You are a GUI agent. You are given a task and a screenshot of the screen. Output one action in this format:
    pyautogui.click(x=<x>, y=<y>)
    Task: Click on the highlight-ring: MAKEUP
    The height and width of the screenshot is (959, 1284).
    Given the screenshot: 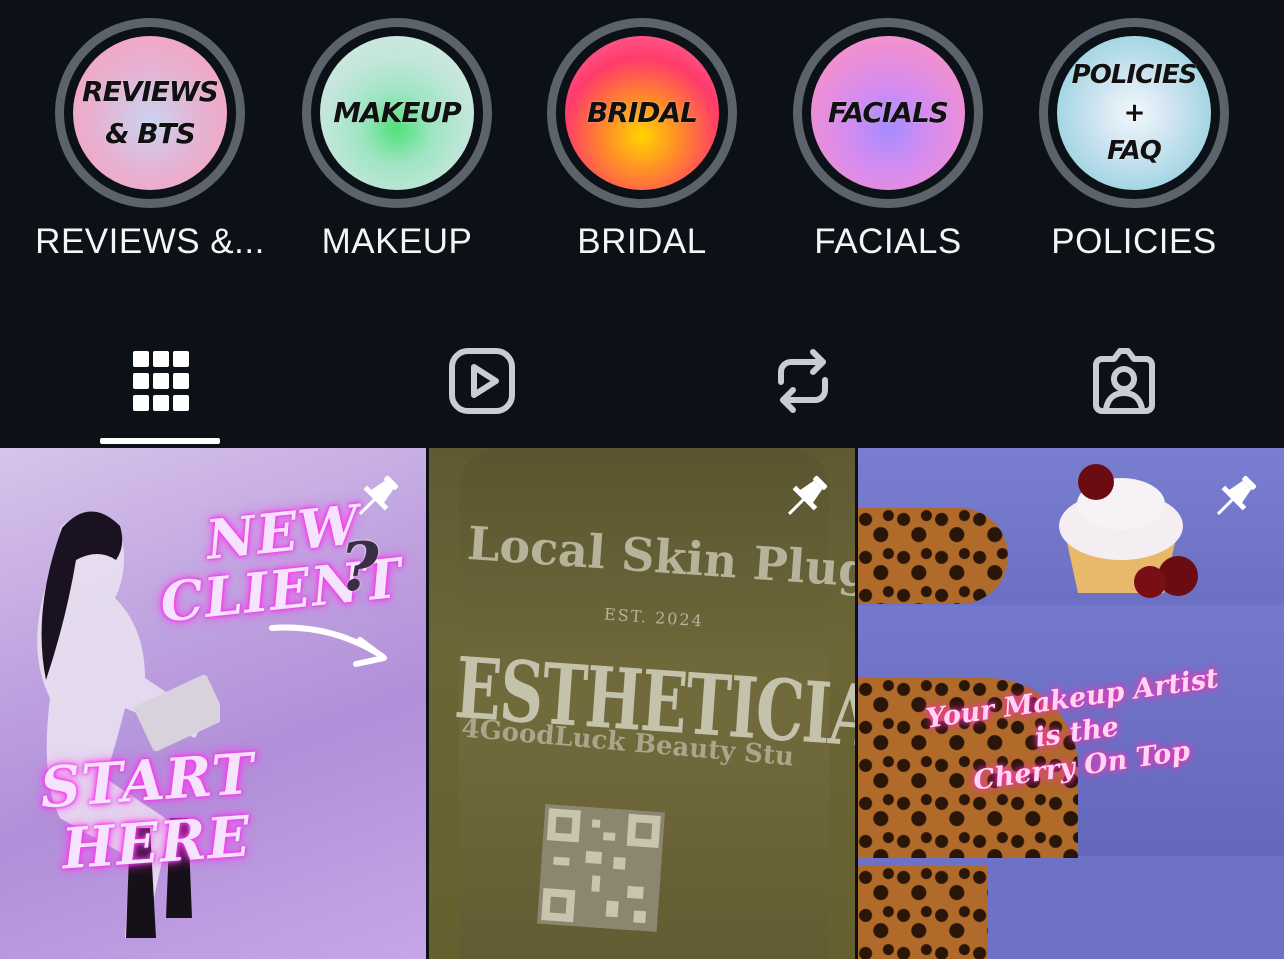 What is the action you would take?
    pyautogui.click(x=397, y=113)
    